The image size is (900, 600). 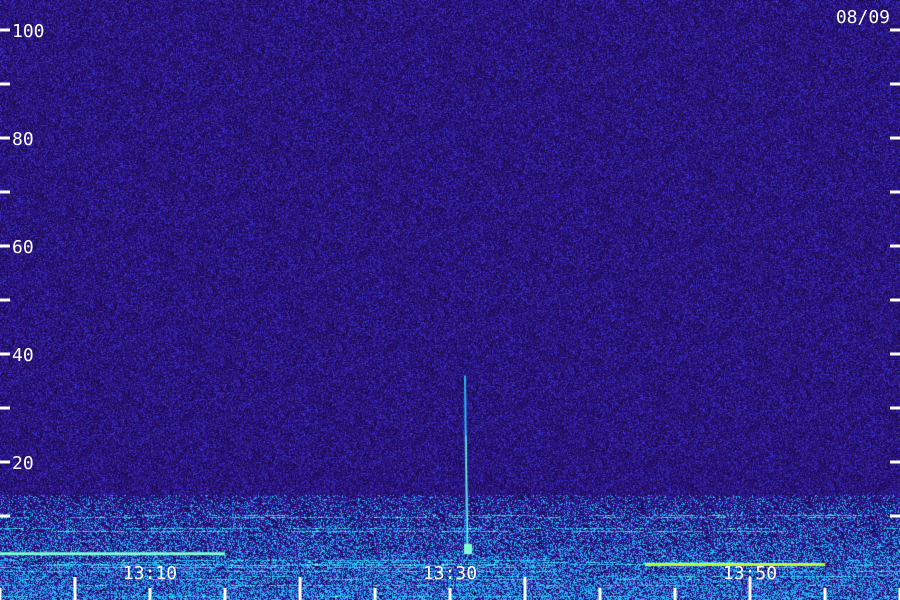 I want to click on x-axis: 13:10 13:30 13:50, so click(x=450, y=581).